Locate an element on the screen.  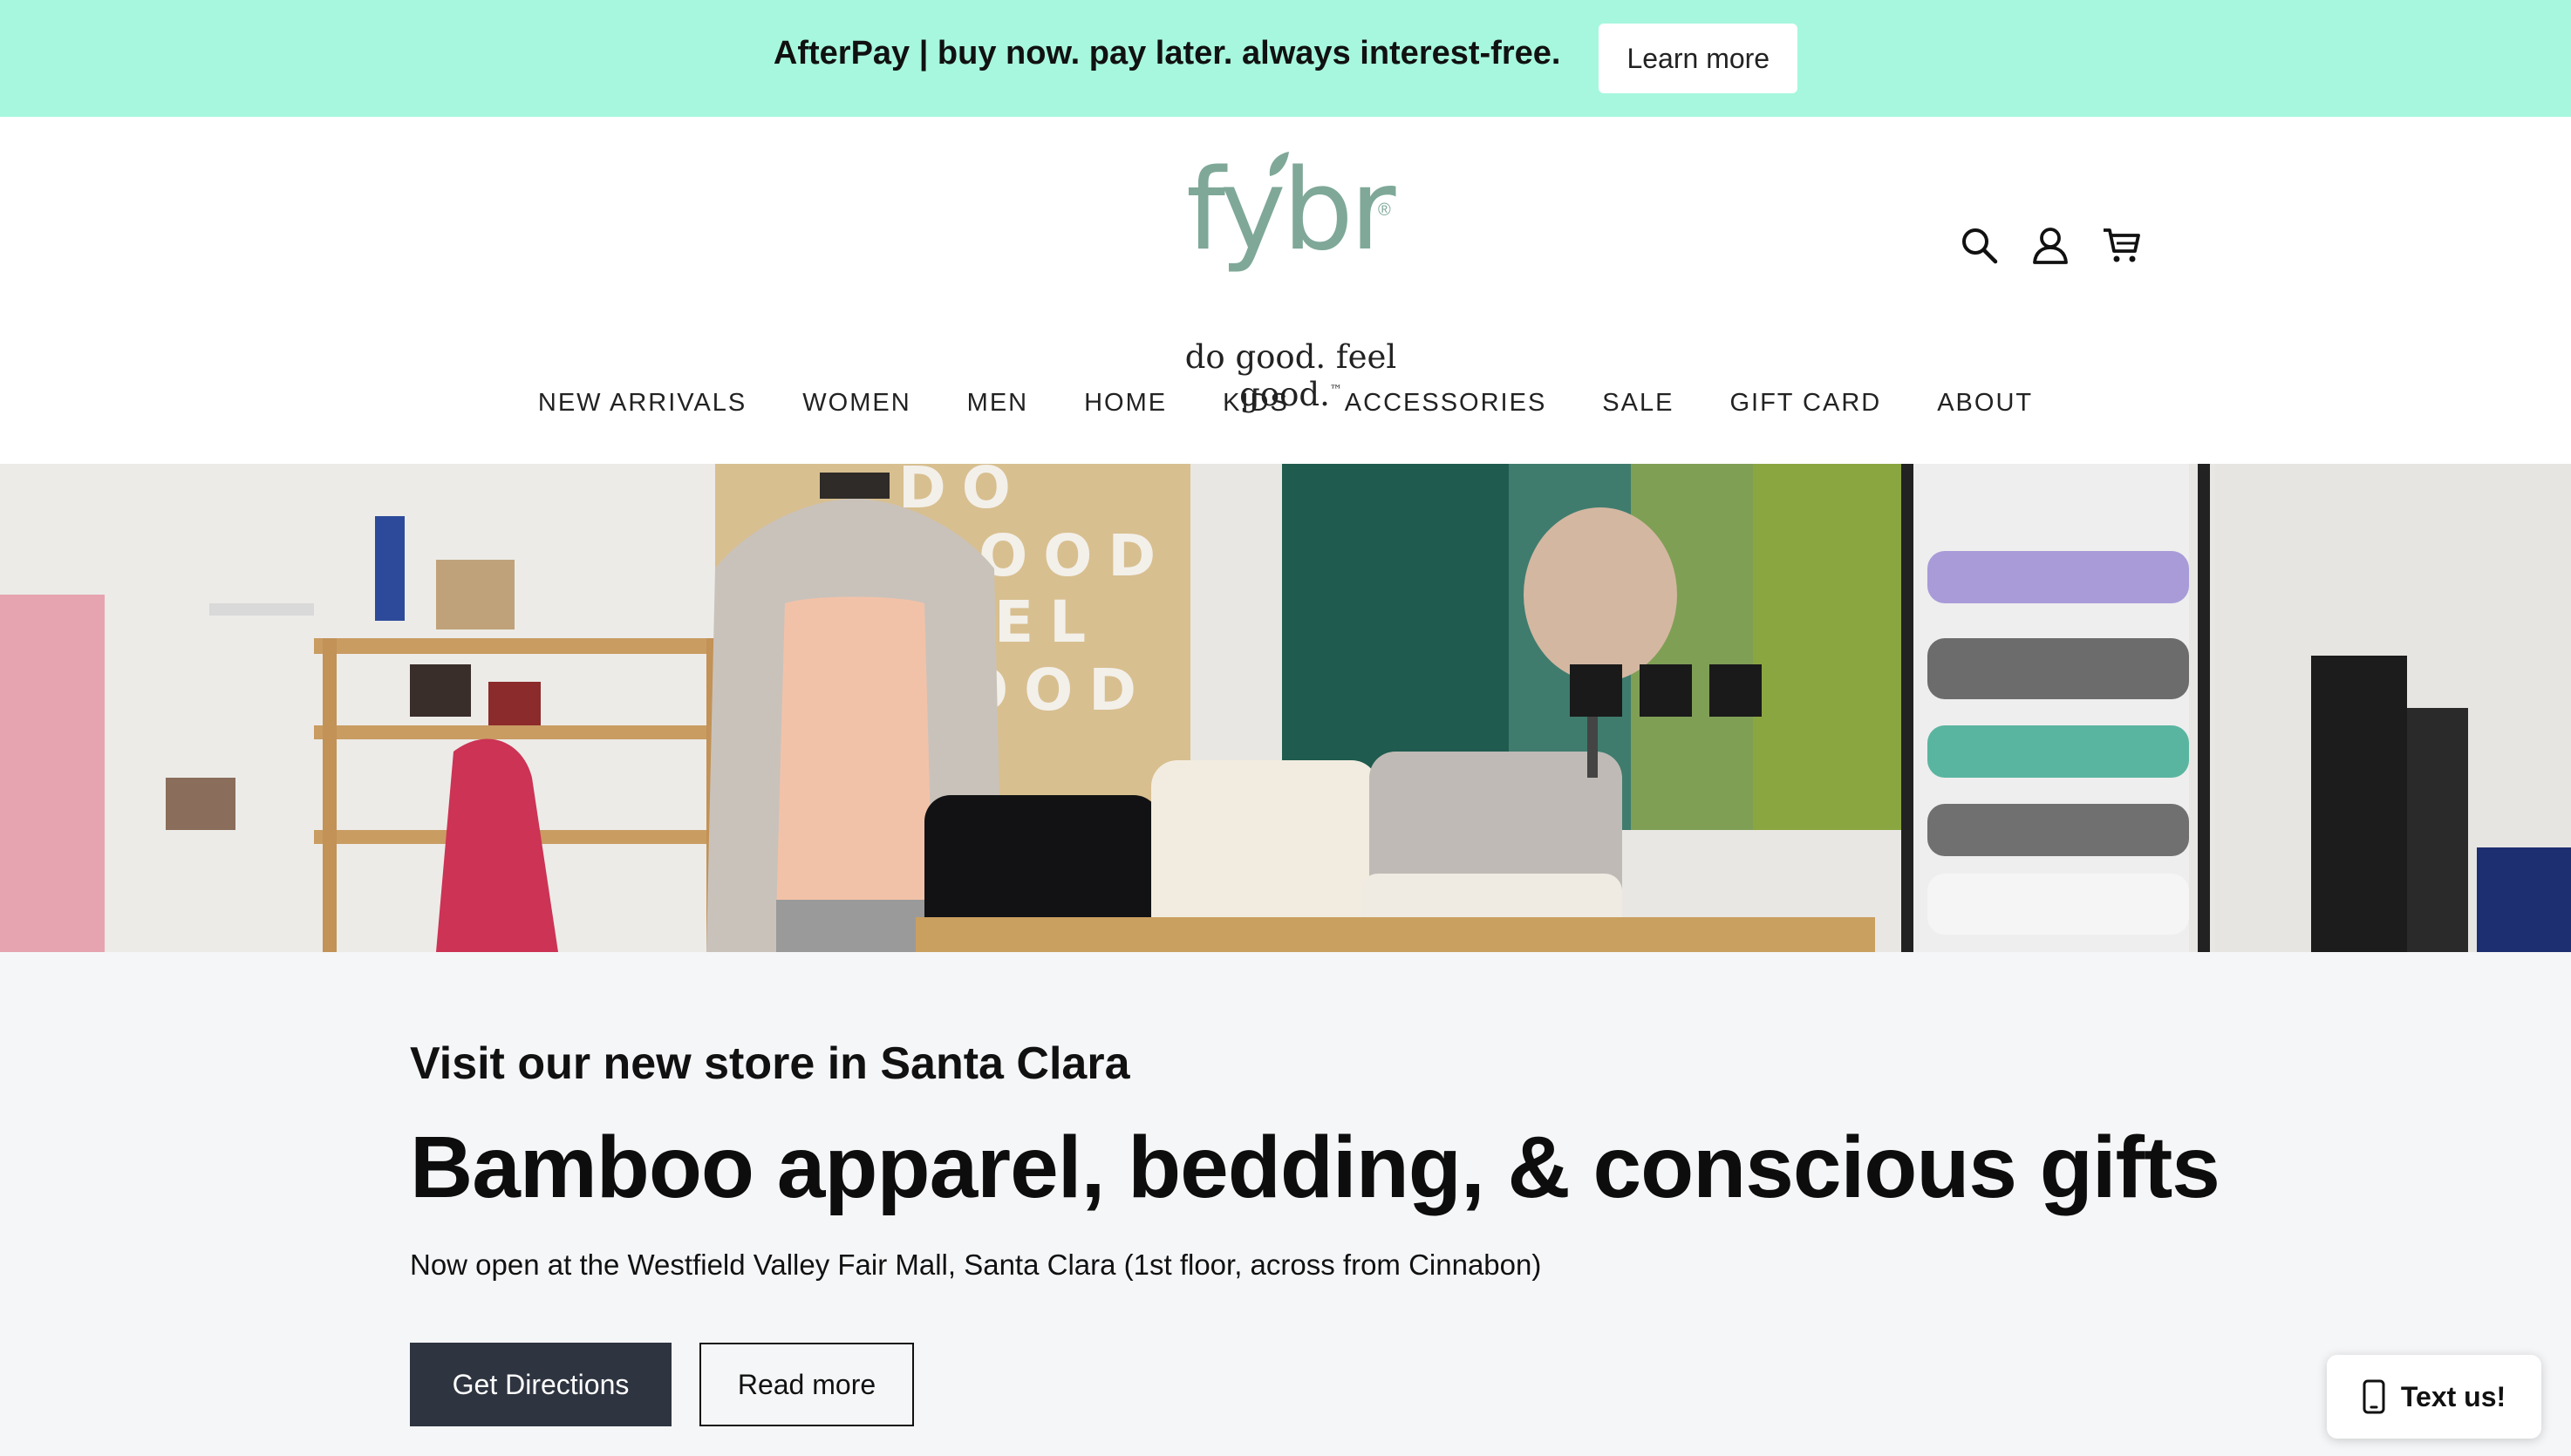
nav-item-gift-card: GIFT CARD is located at coordinates (1805, 403).